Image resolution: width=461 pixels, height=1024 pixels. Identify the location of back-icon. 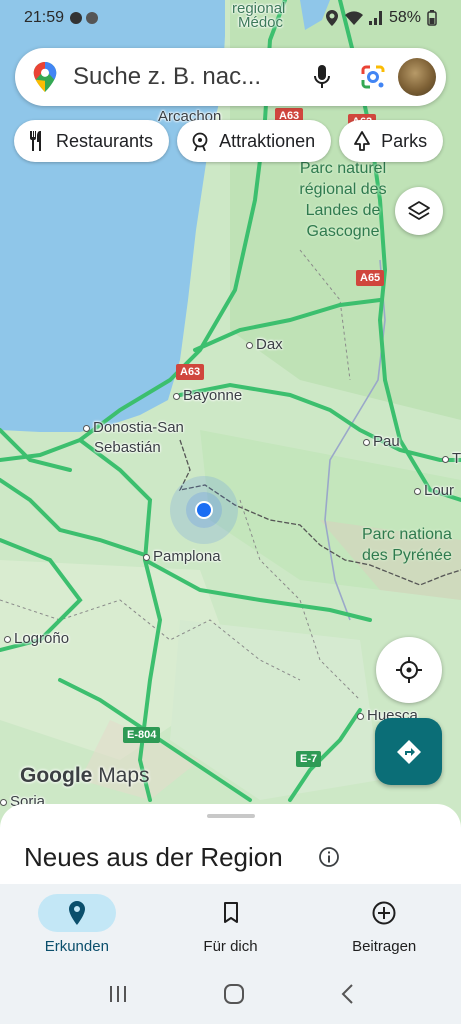
(347, 994).